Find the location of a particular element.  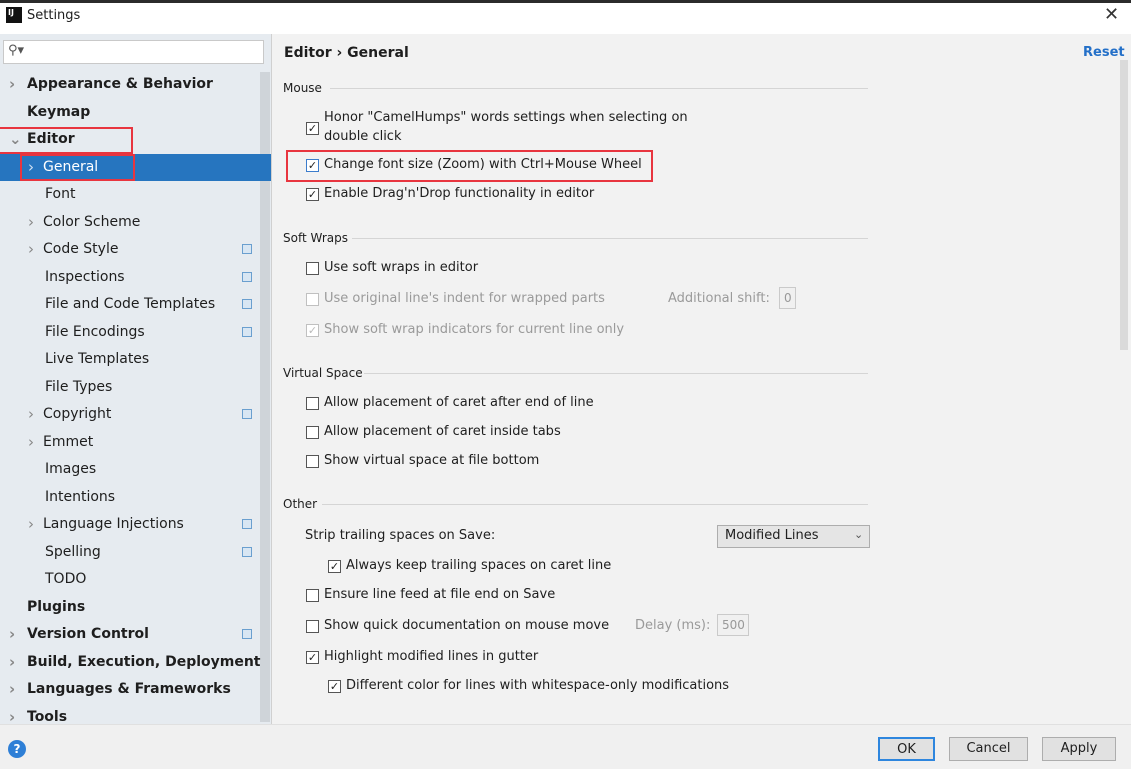

soft-wraps-checkbox is located at coordinates (312, 268).